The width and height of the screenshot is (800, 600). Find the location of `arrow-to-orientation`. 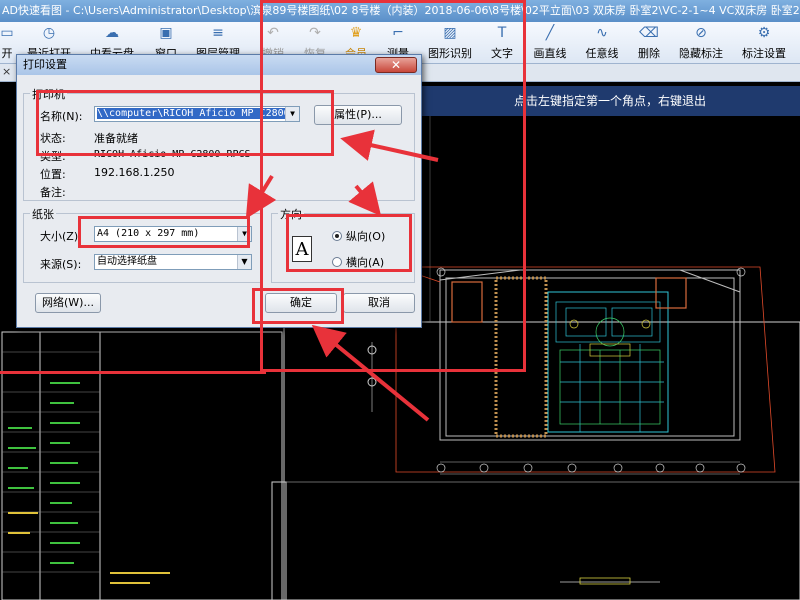

arrow-to-orientation is located at coordinates (365, 199).